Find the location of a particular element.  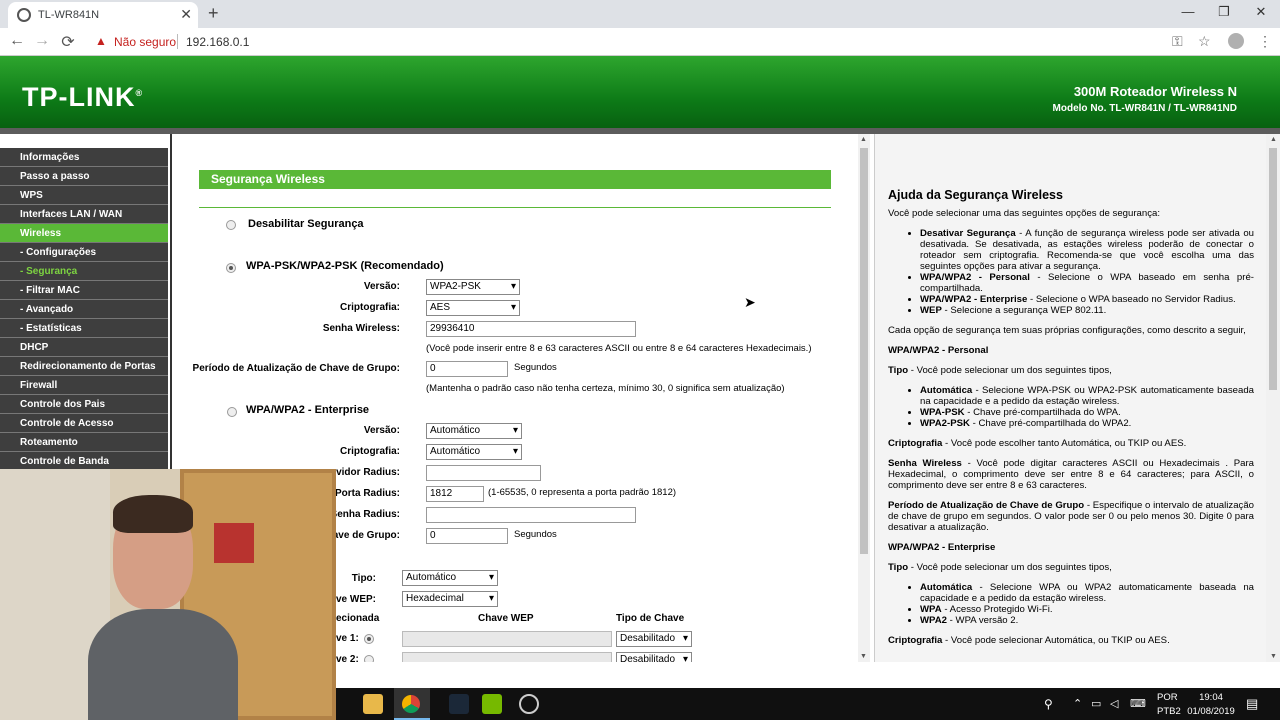

nvidia-icon is located at coordinates (492, 704).